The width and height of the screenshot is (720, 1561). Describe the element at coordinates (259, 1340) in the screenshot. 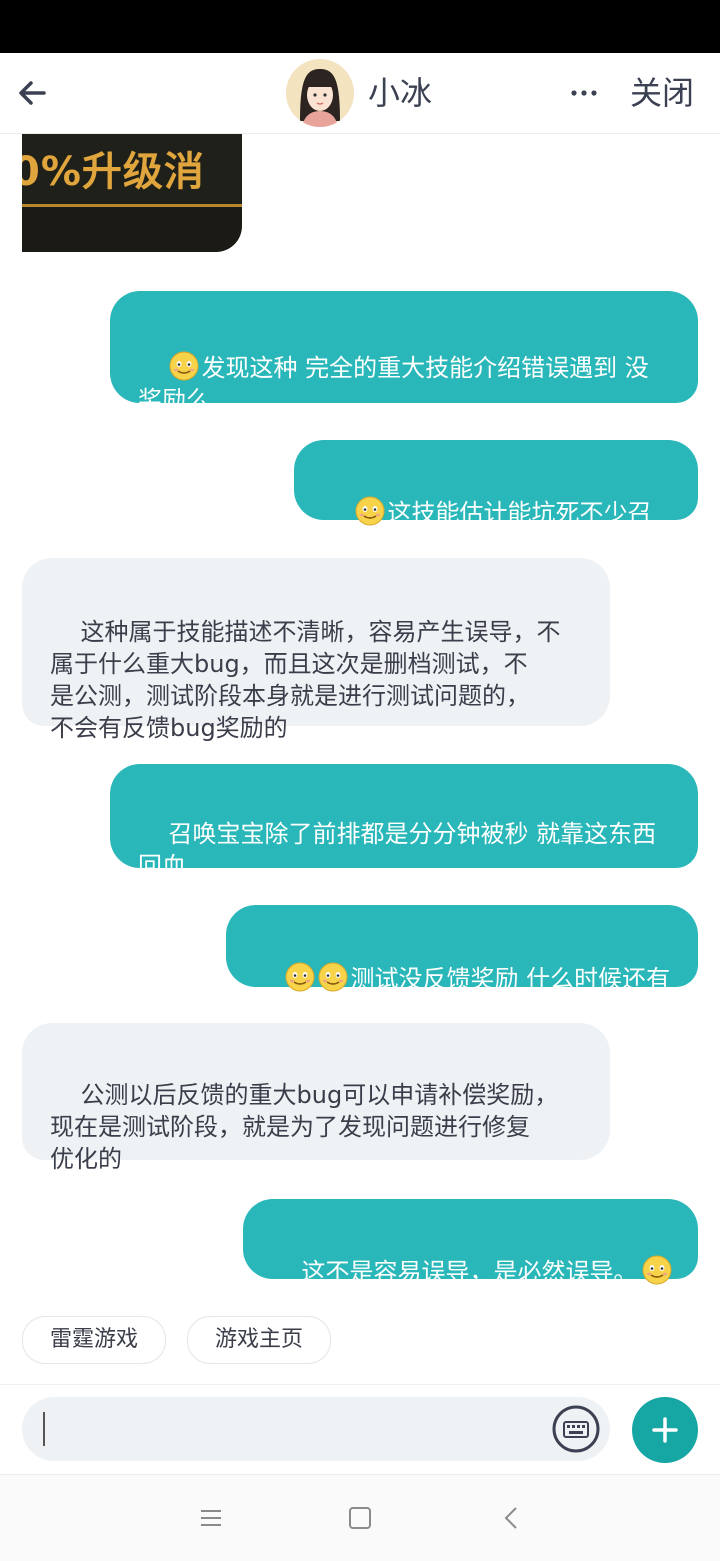

I see `quick-reply-chip: 游戏主页` at that location.